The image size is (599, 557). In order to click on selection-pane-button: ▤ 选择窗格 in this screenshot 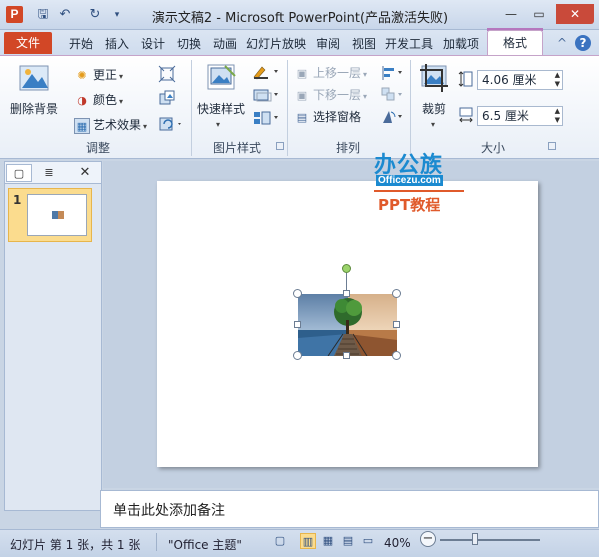, I will do `click(327, 117)`.